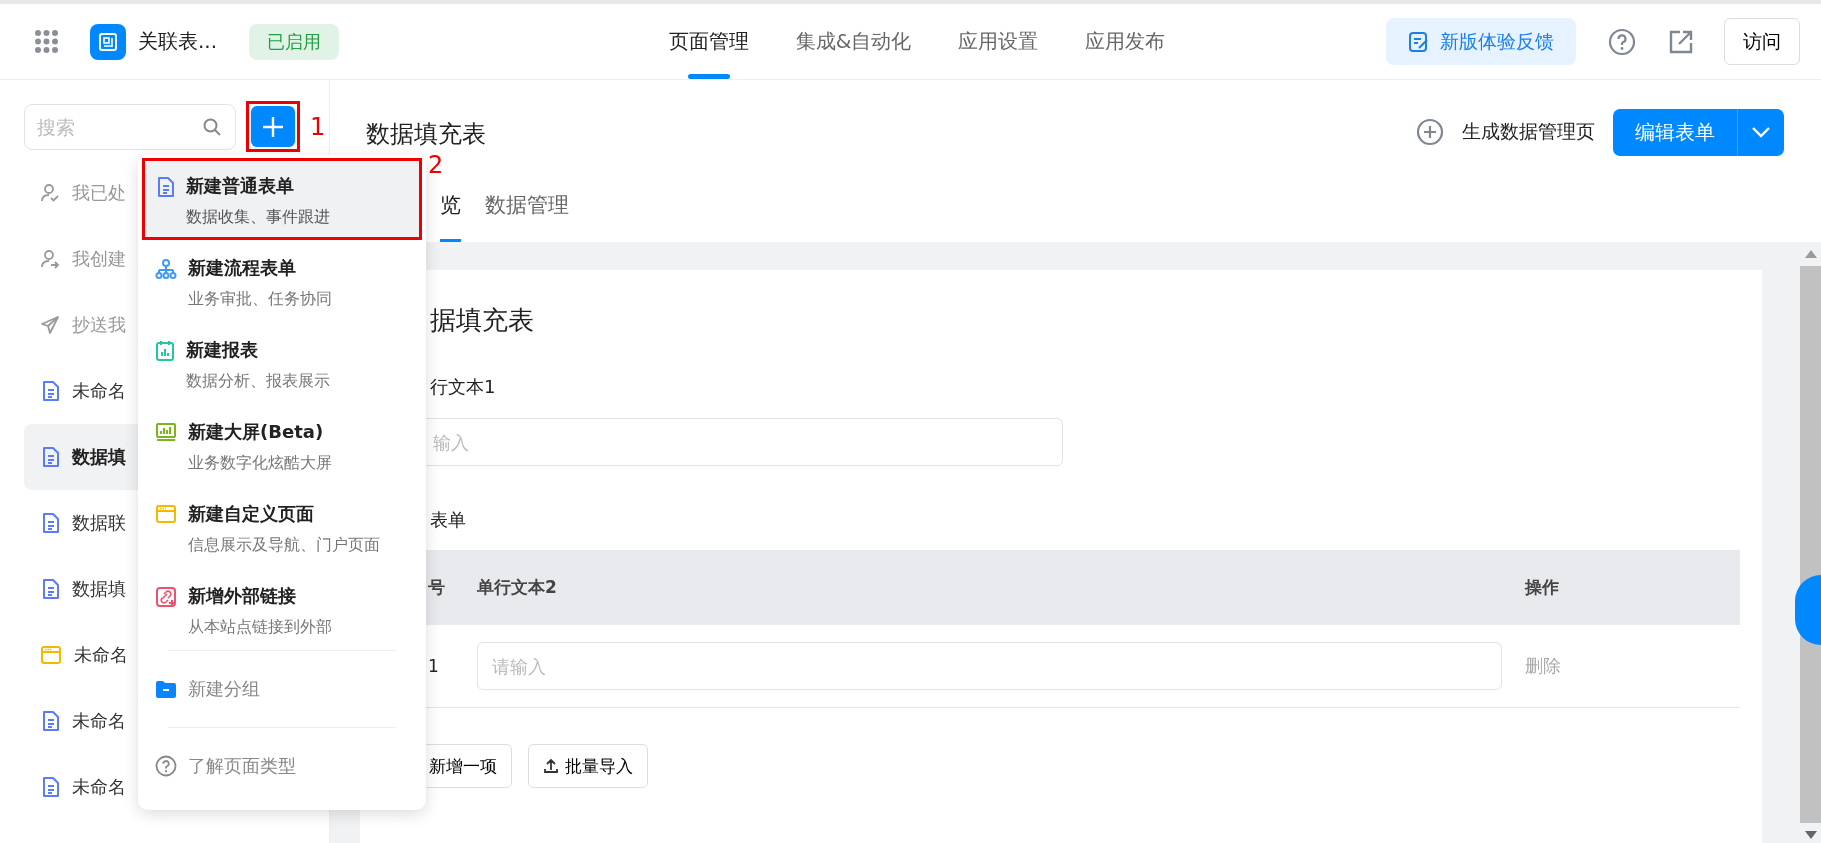  What do you see at coordinates (258, 217) in the screenshot?
I see `menu-item-description: 数据收集、事件跟进` at bounding box center [258, 217].